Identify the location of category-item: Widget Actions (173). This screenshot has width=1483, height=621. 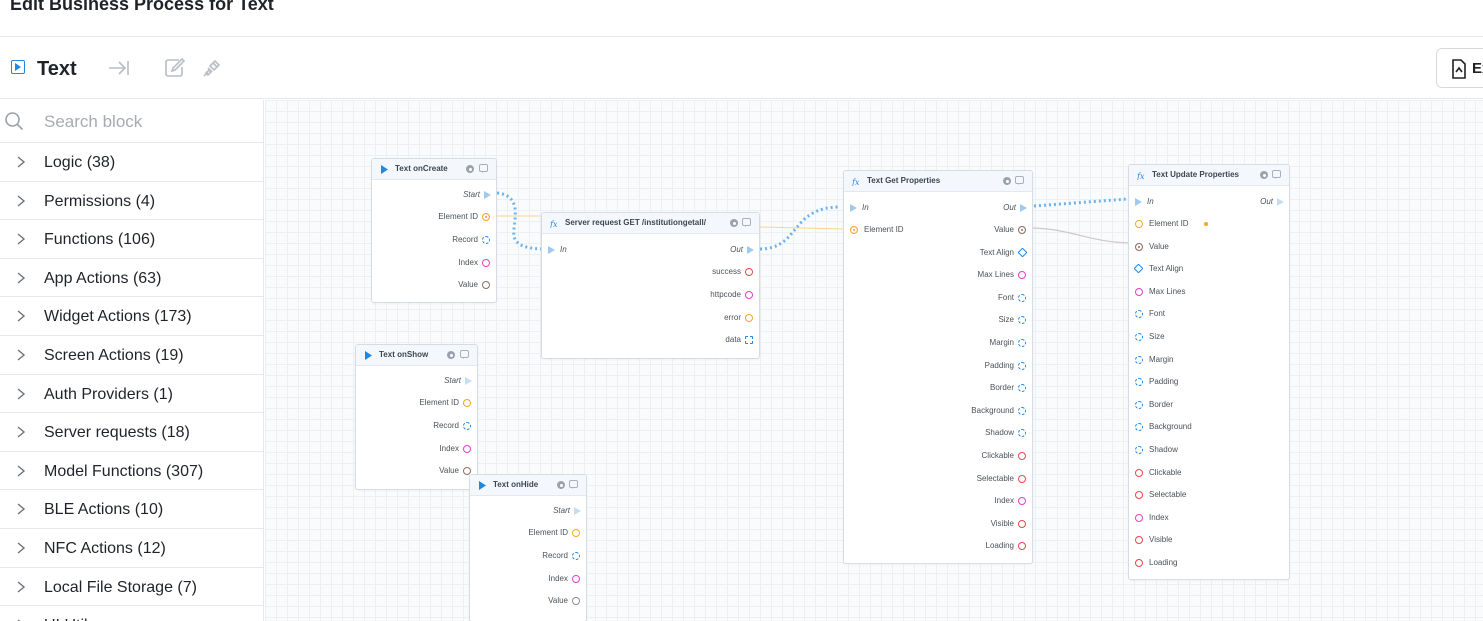
(131, 316).